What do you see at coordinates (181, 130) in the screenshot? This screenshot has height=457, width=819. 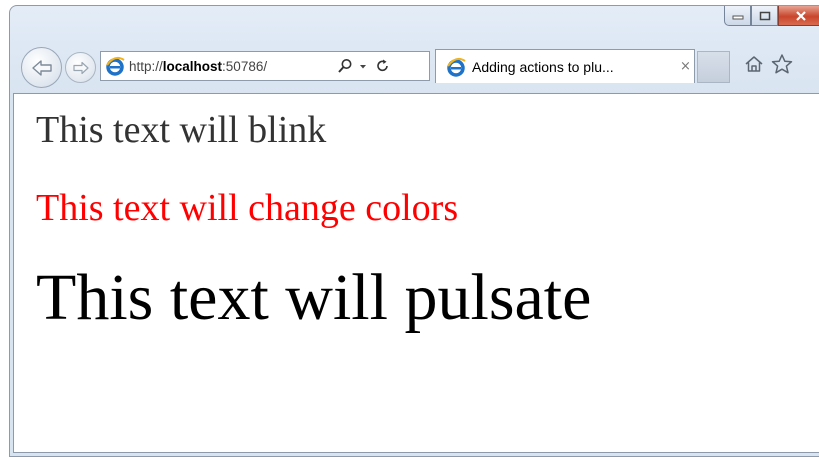 I see `blink-text: This text will blink` at bounding box center [181, 130].